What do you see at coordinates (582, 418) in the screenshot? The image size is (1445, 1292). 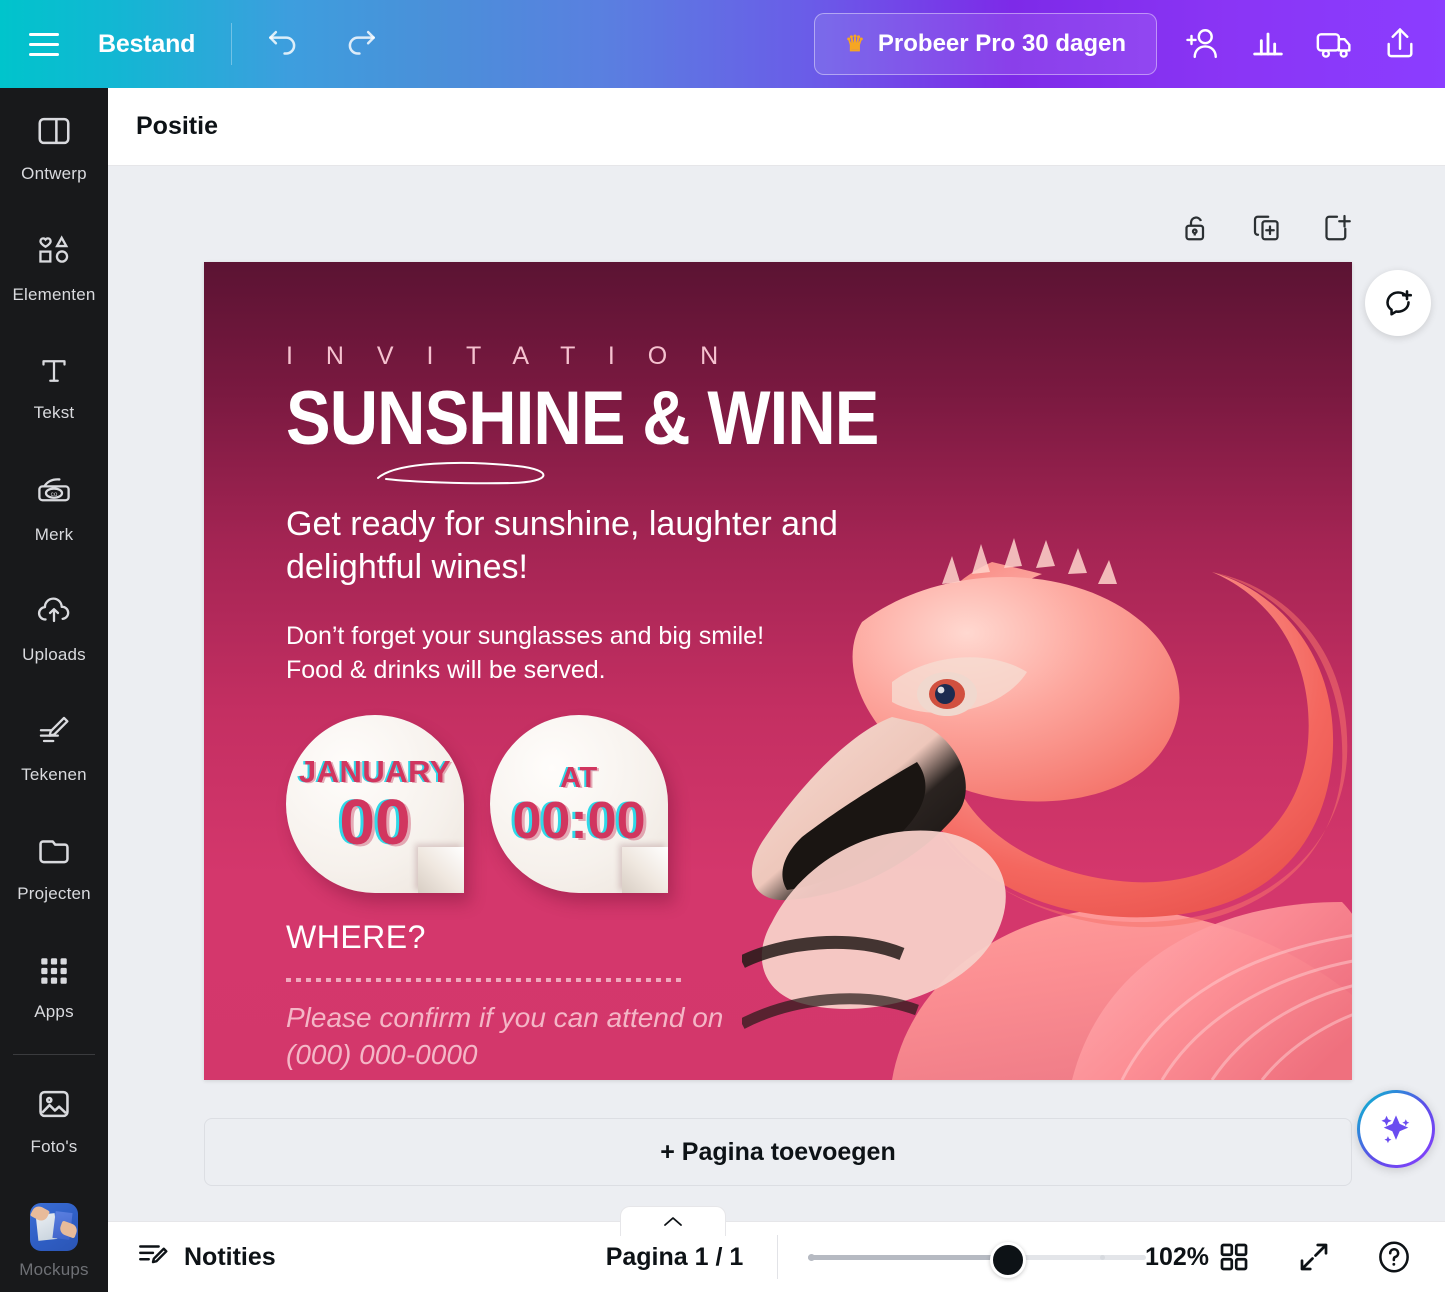 I see `poster-title: SUNSHINE & WINE` at bounding box center [582, 418].